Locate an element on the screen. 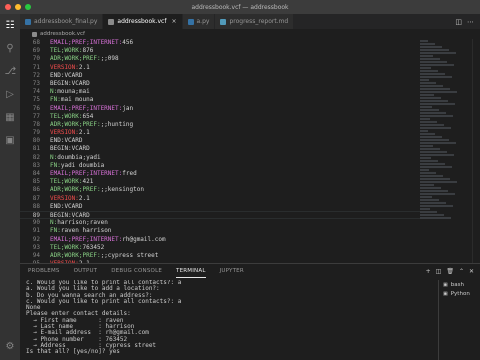 This screenshot has height=360, width=480. code-token: END:VCARD is located at coordinates (66, 141).